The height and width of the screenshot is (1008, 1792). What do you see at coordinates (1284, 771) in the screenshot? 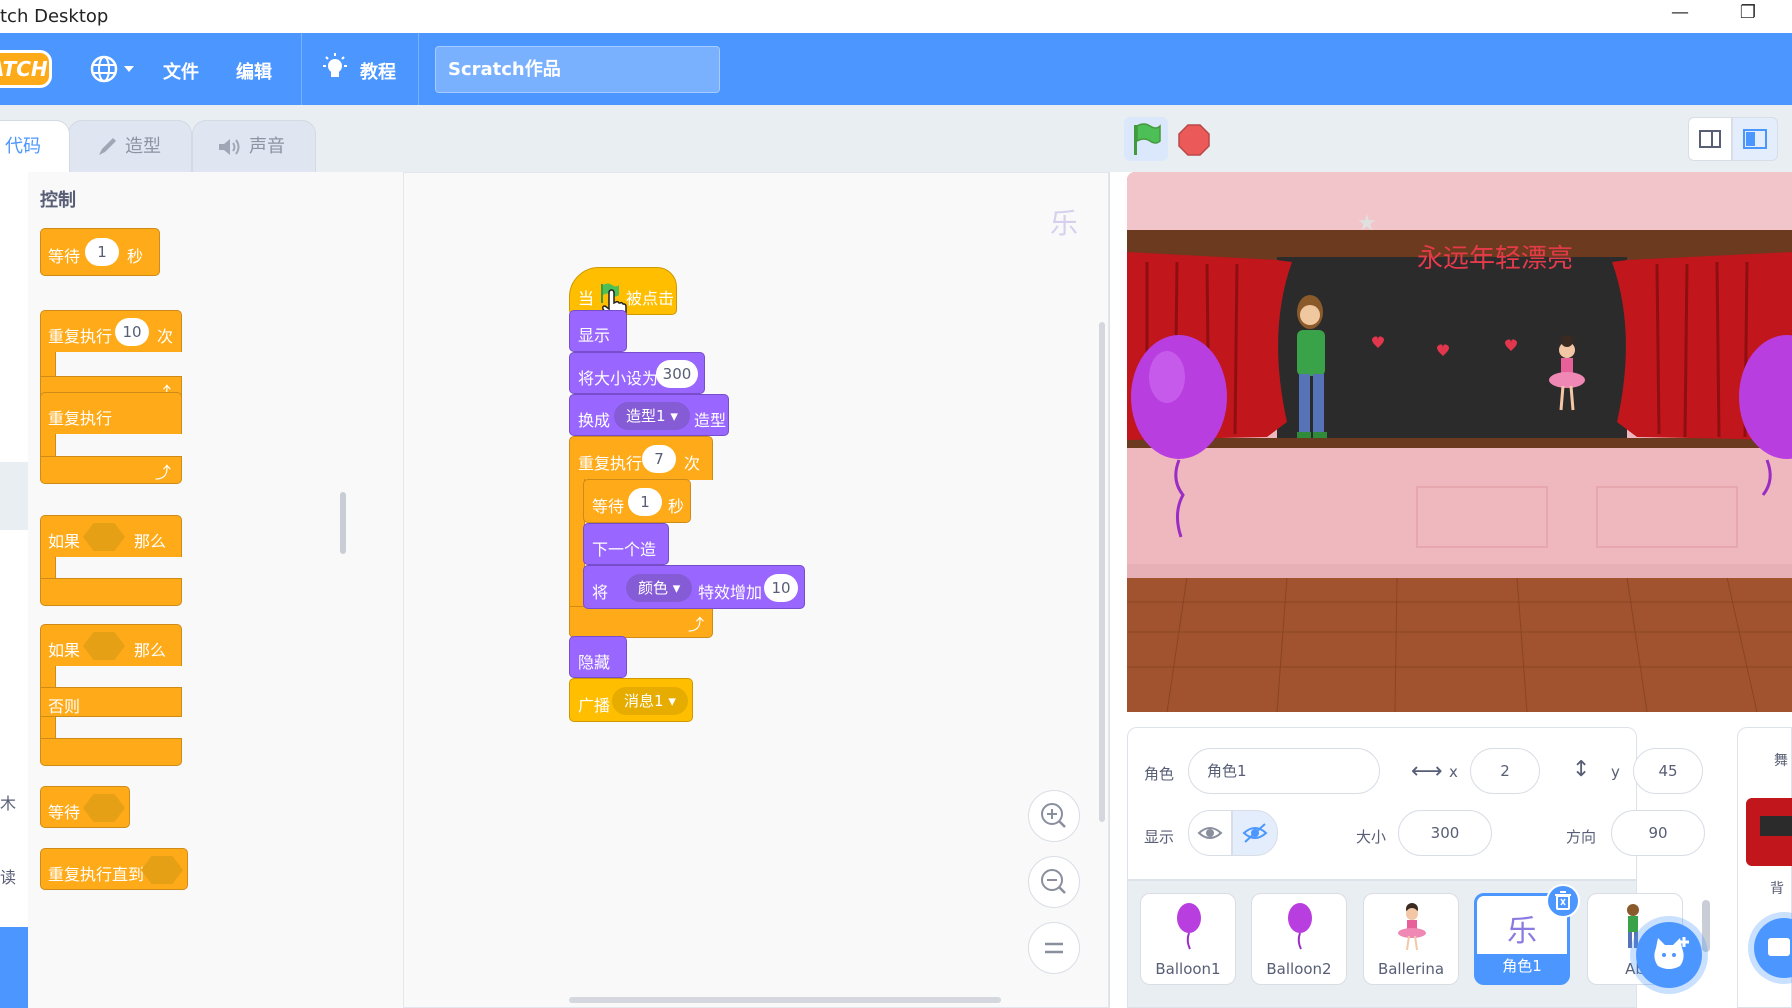
I see `sprite-name-input: 角色1` at bounding box center [1284, 771].